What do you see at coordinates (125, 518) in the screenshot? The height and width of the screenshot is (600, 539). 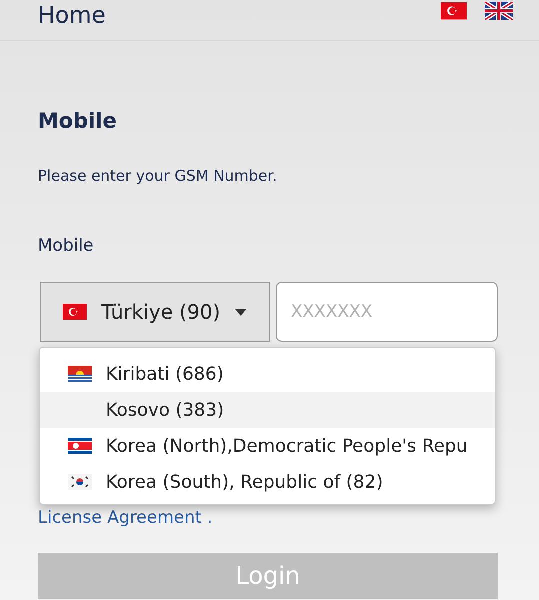 I see `license-link: License Agreement .` at bounding box center [125, 518].